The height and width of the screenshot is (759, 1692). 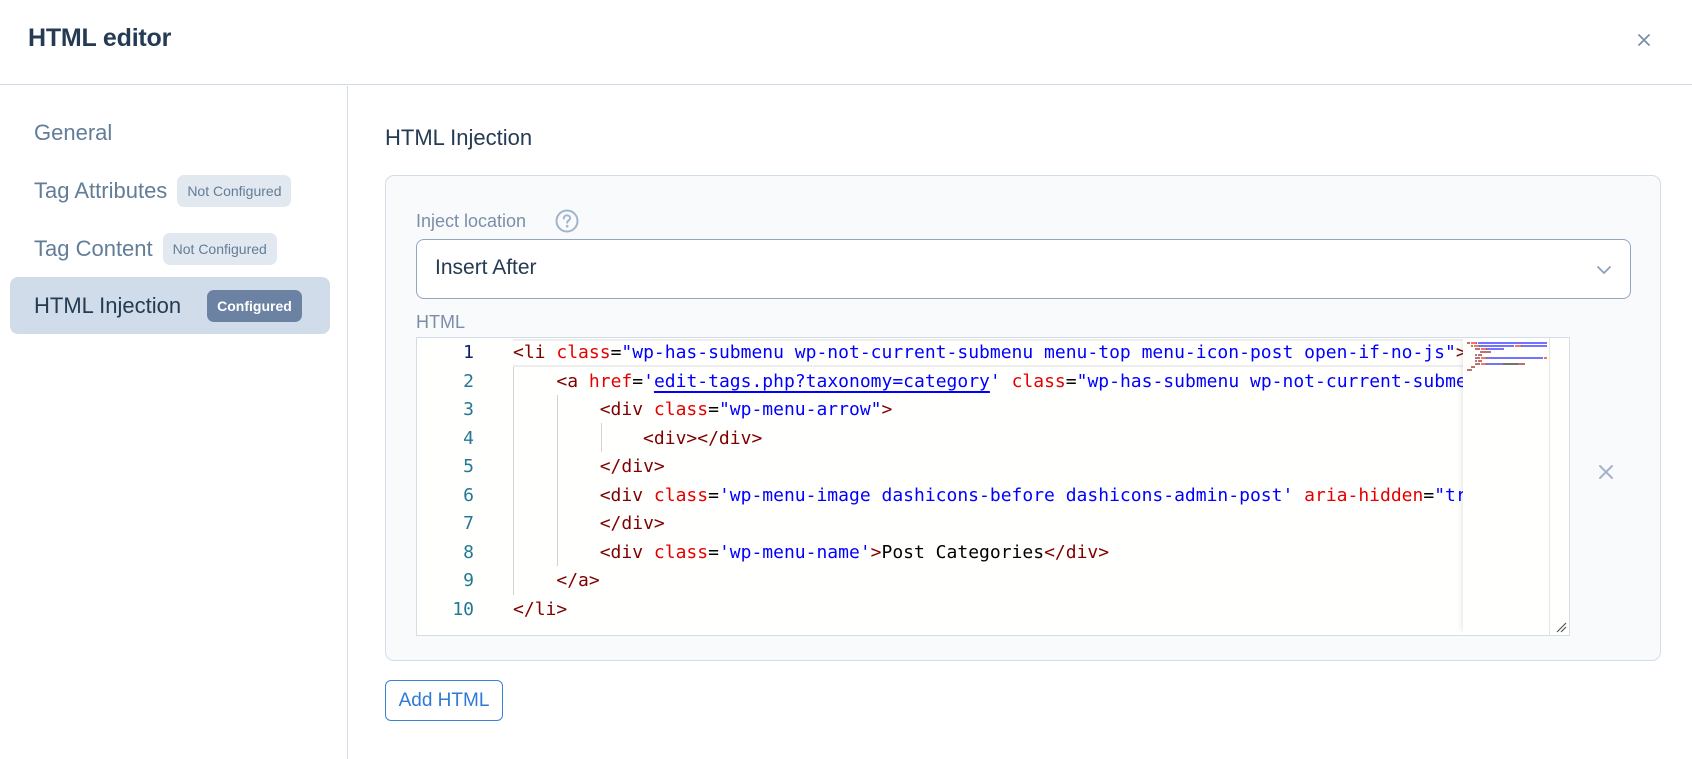 What do you see at coordinates (459, 137) in the screenshot?
I see `section-title: HTML Injection` at bounding box center [459, 137].